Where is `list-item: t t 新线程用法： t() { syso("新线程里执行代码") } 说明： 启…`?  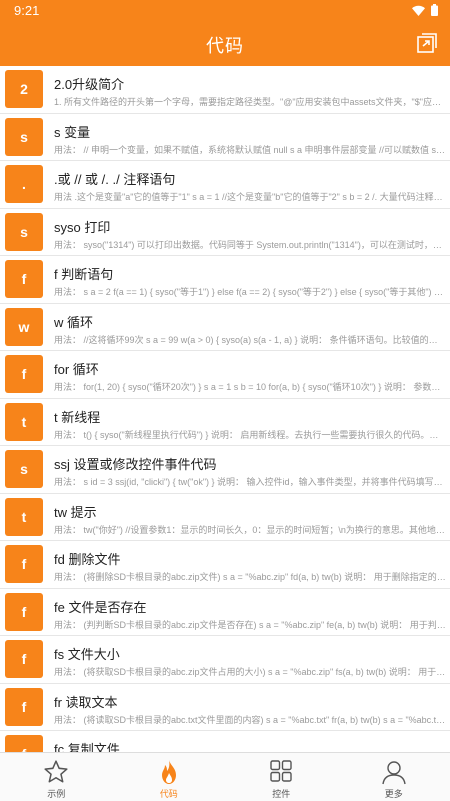 list-item: t t 新线程用法： t() { syso("新线程里执行代码") } 说明： 启… is located at coordinates (225, 423).